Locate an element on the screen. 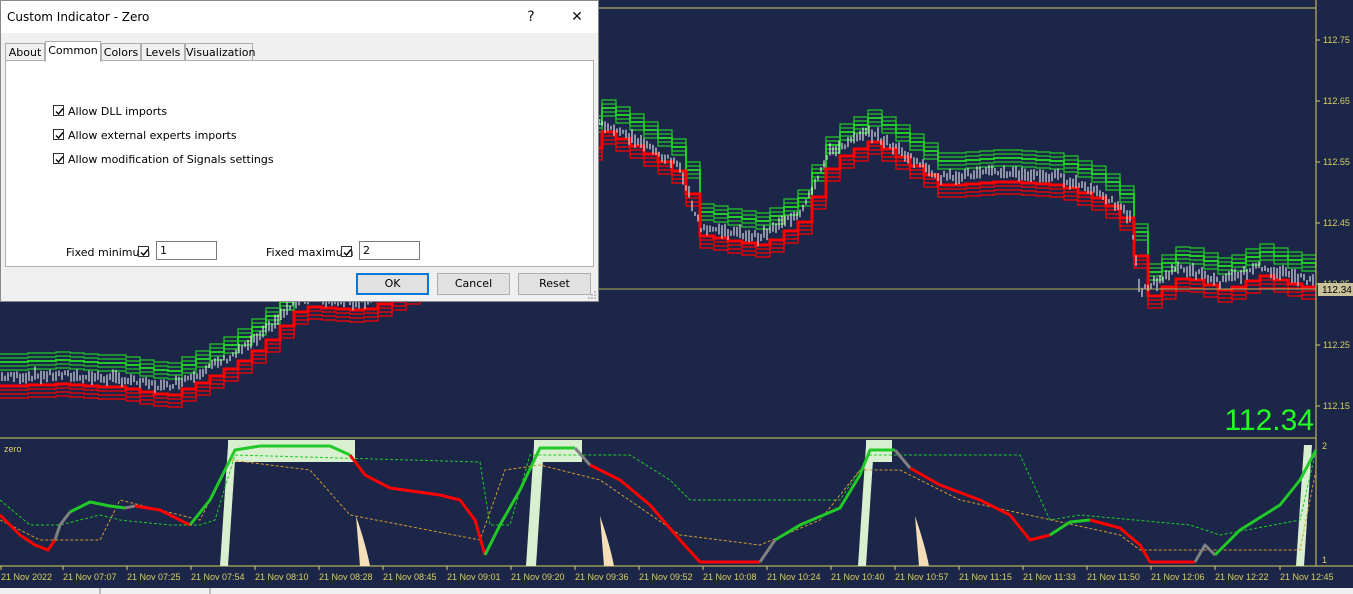 The height and width of the screenshot is (594, 1353). close-button: ✕ is located at coordinates (577, 17).